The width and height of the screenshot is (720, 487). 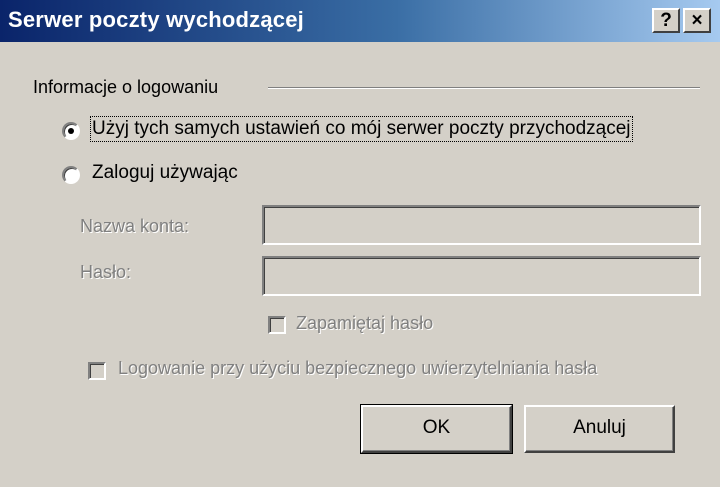 I want to click on group-label: Informacje o logowaniu, so click(x=126, y=87).